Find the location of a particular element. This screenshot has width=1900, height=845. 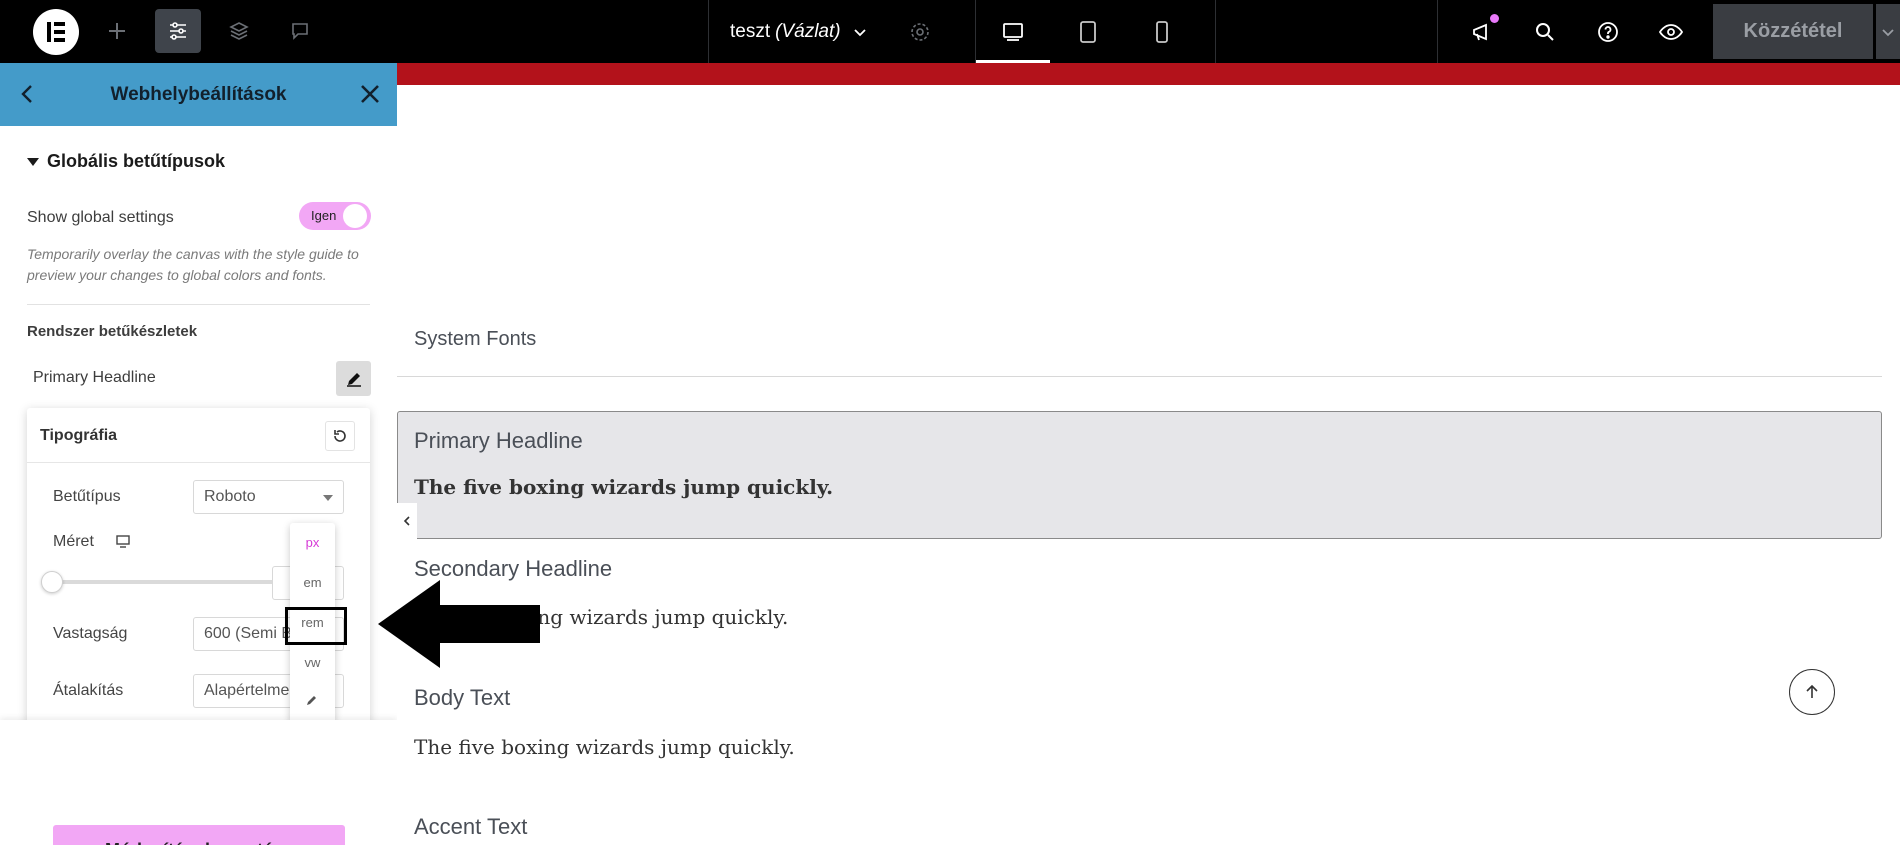

font-family-label: Betűtípus is located at coordinates (87, 496).